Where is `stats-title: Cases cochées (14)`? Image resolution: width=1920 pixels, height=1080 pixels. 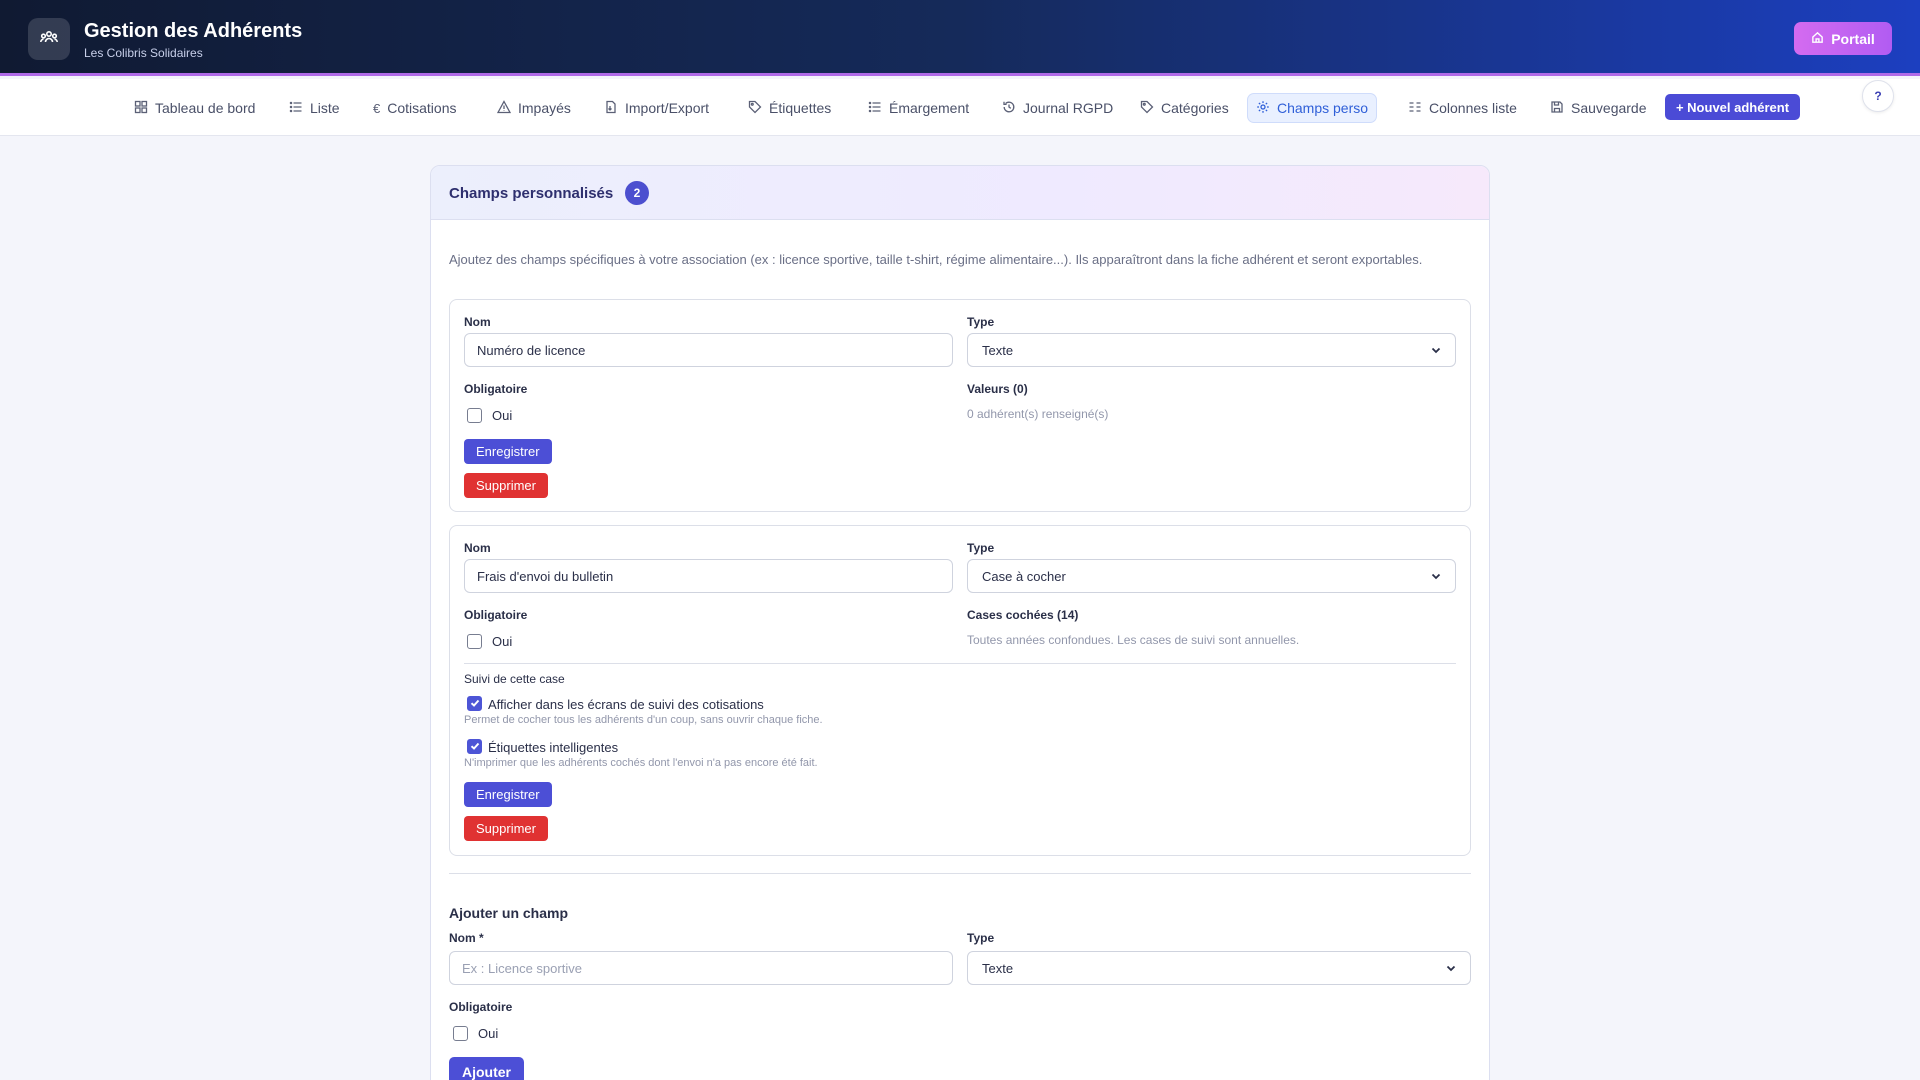
stats-title: Cases cochées (14) is located at coordinates (1023, 615).